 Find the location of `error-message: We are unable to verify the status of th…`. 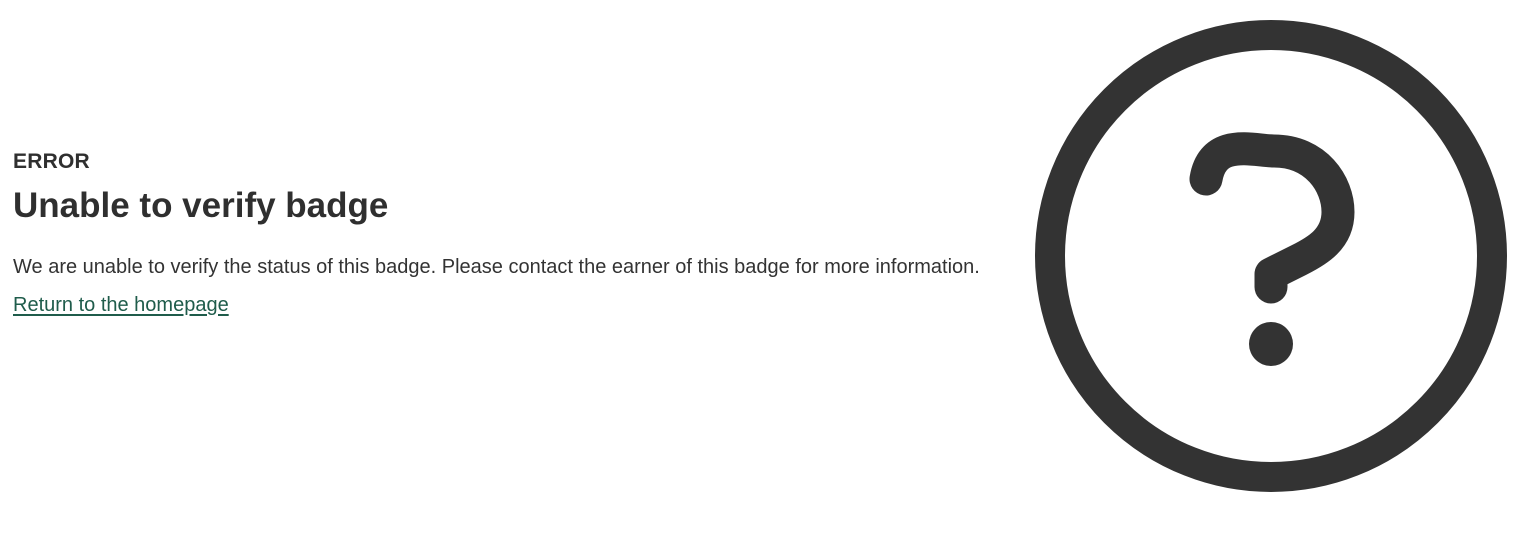

error-message: We are unable to verify the status of th… is located at coordinates (508, 286).